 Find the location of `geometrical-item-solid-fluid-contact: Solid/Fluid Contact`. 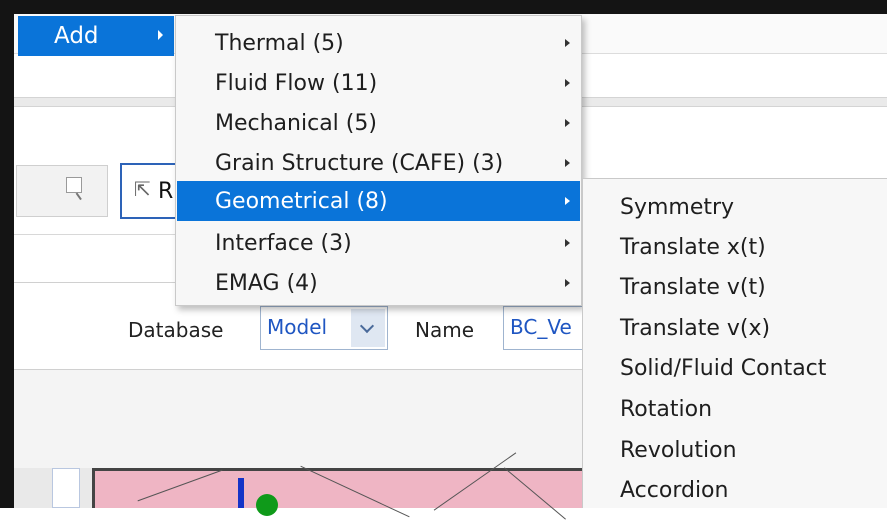

geometrical-item-solid-fluid-contact: Solid/Fluid Contact is located at coordinates (735, 368).